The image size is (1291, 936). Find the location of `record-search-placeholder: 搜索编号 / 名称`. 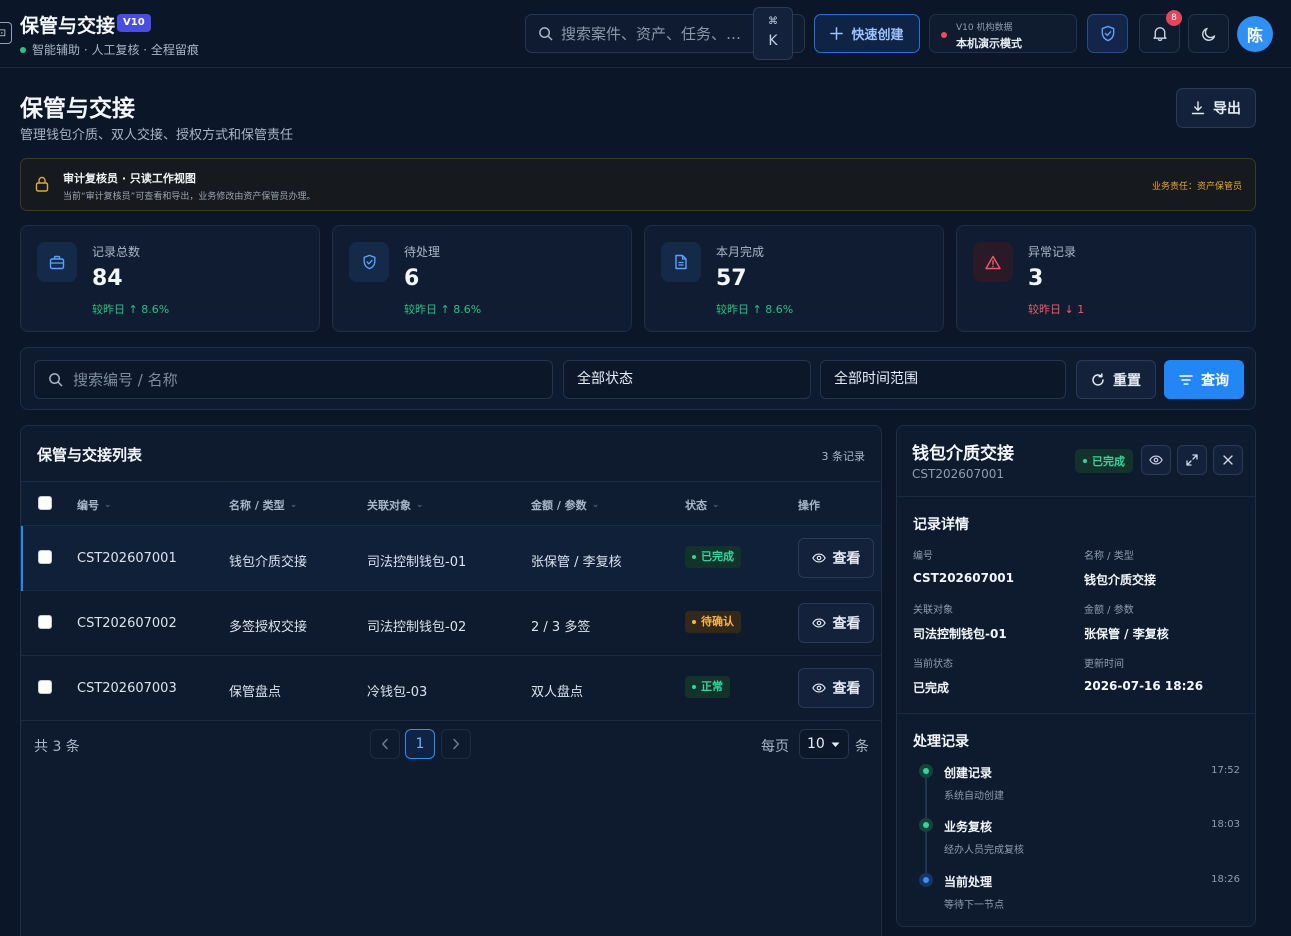

record-search-placeholder: 搜索编号 / 名称 is located at coordinates (125, 380).